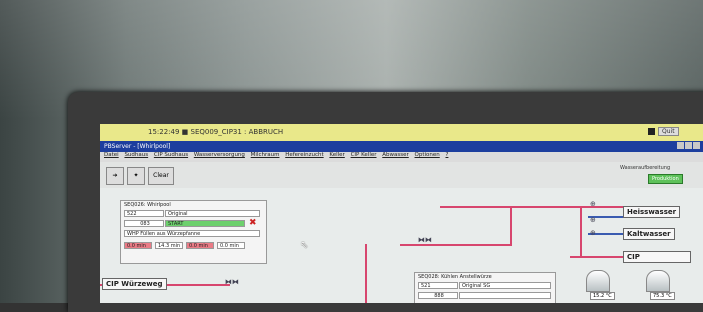  Describe the element at coordinates (438, 295) in the screenshot. I see `cooling-step-no: 888` at that location.